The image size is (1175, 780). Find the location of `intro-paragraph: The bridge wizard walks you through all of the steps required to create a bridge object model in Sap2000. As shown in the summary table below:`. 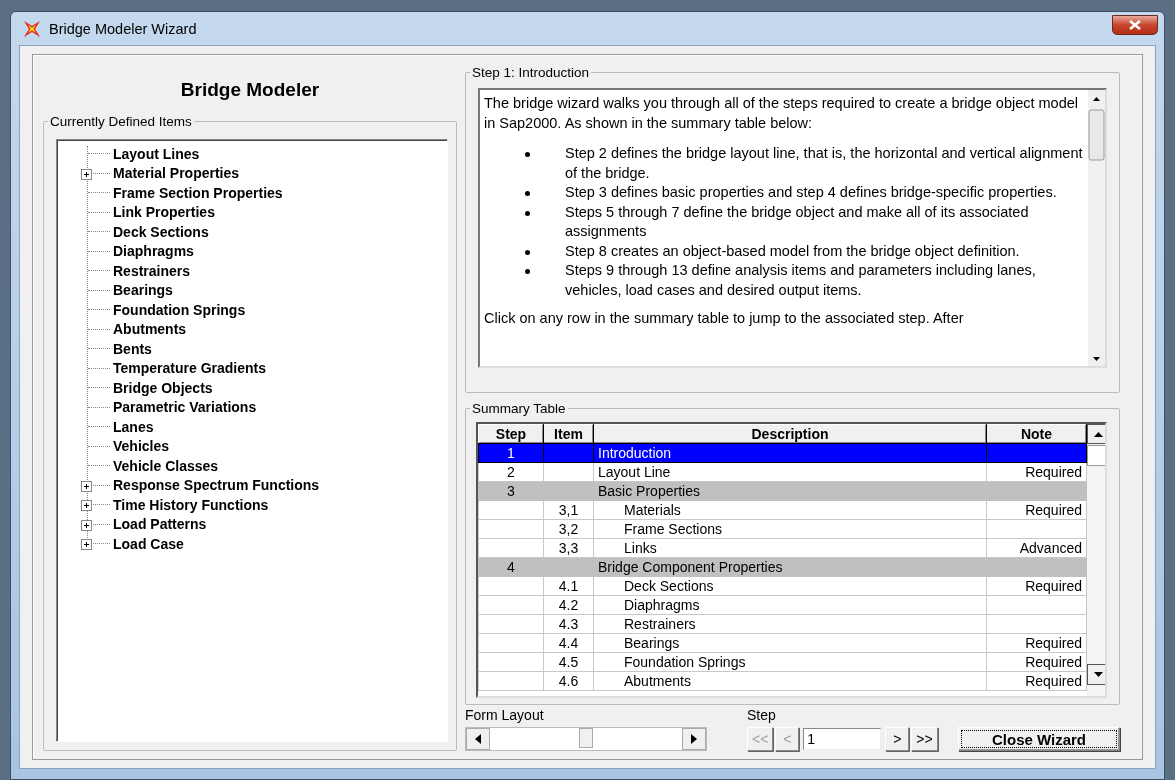

intro-paragraph: The bridge wizard walks you through all of the steps required to create a bridge object model in Sap2000. As shown in the summary table below: is located at coordinates (782, 113).